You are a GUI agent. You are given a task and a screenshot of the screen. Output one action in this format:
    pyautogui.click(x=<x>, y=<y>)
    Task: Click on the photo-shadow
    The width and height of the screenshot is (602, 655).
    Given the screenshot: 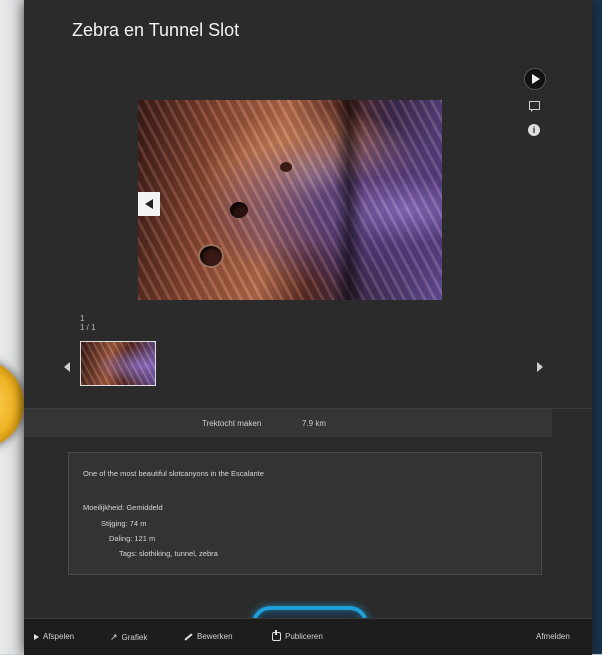 What is the action you would take?
    pyautogui.click(x=349, y=200)
    